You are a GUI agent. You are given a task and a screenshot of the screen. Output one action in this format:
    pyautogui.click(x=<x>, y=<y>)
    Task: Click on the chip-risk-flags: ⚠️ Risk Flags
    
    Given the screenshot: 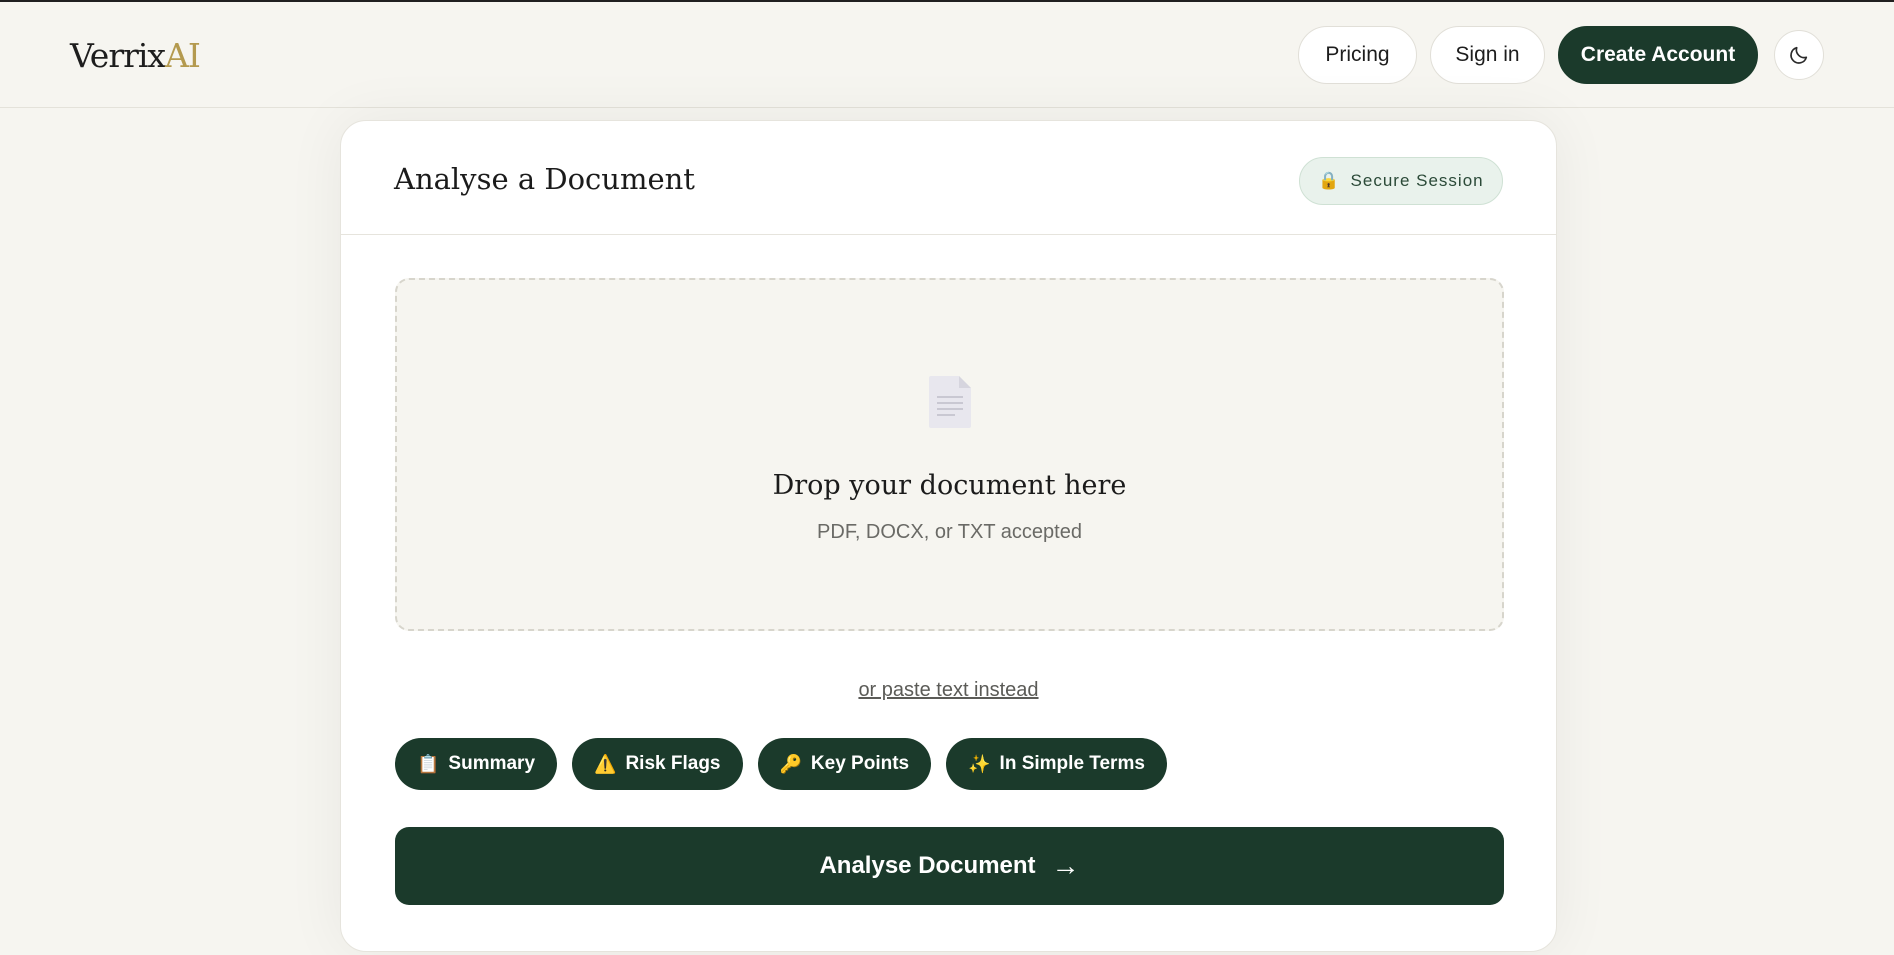 What is the action you would take?
    pyautogui.click(x=657, y=764)
    